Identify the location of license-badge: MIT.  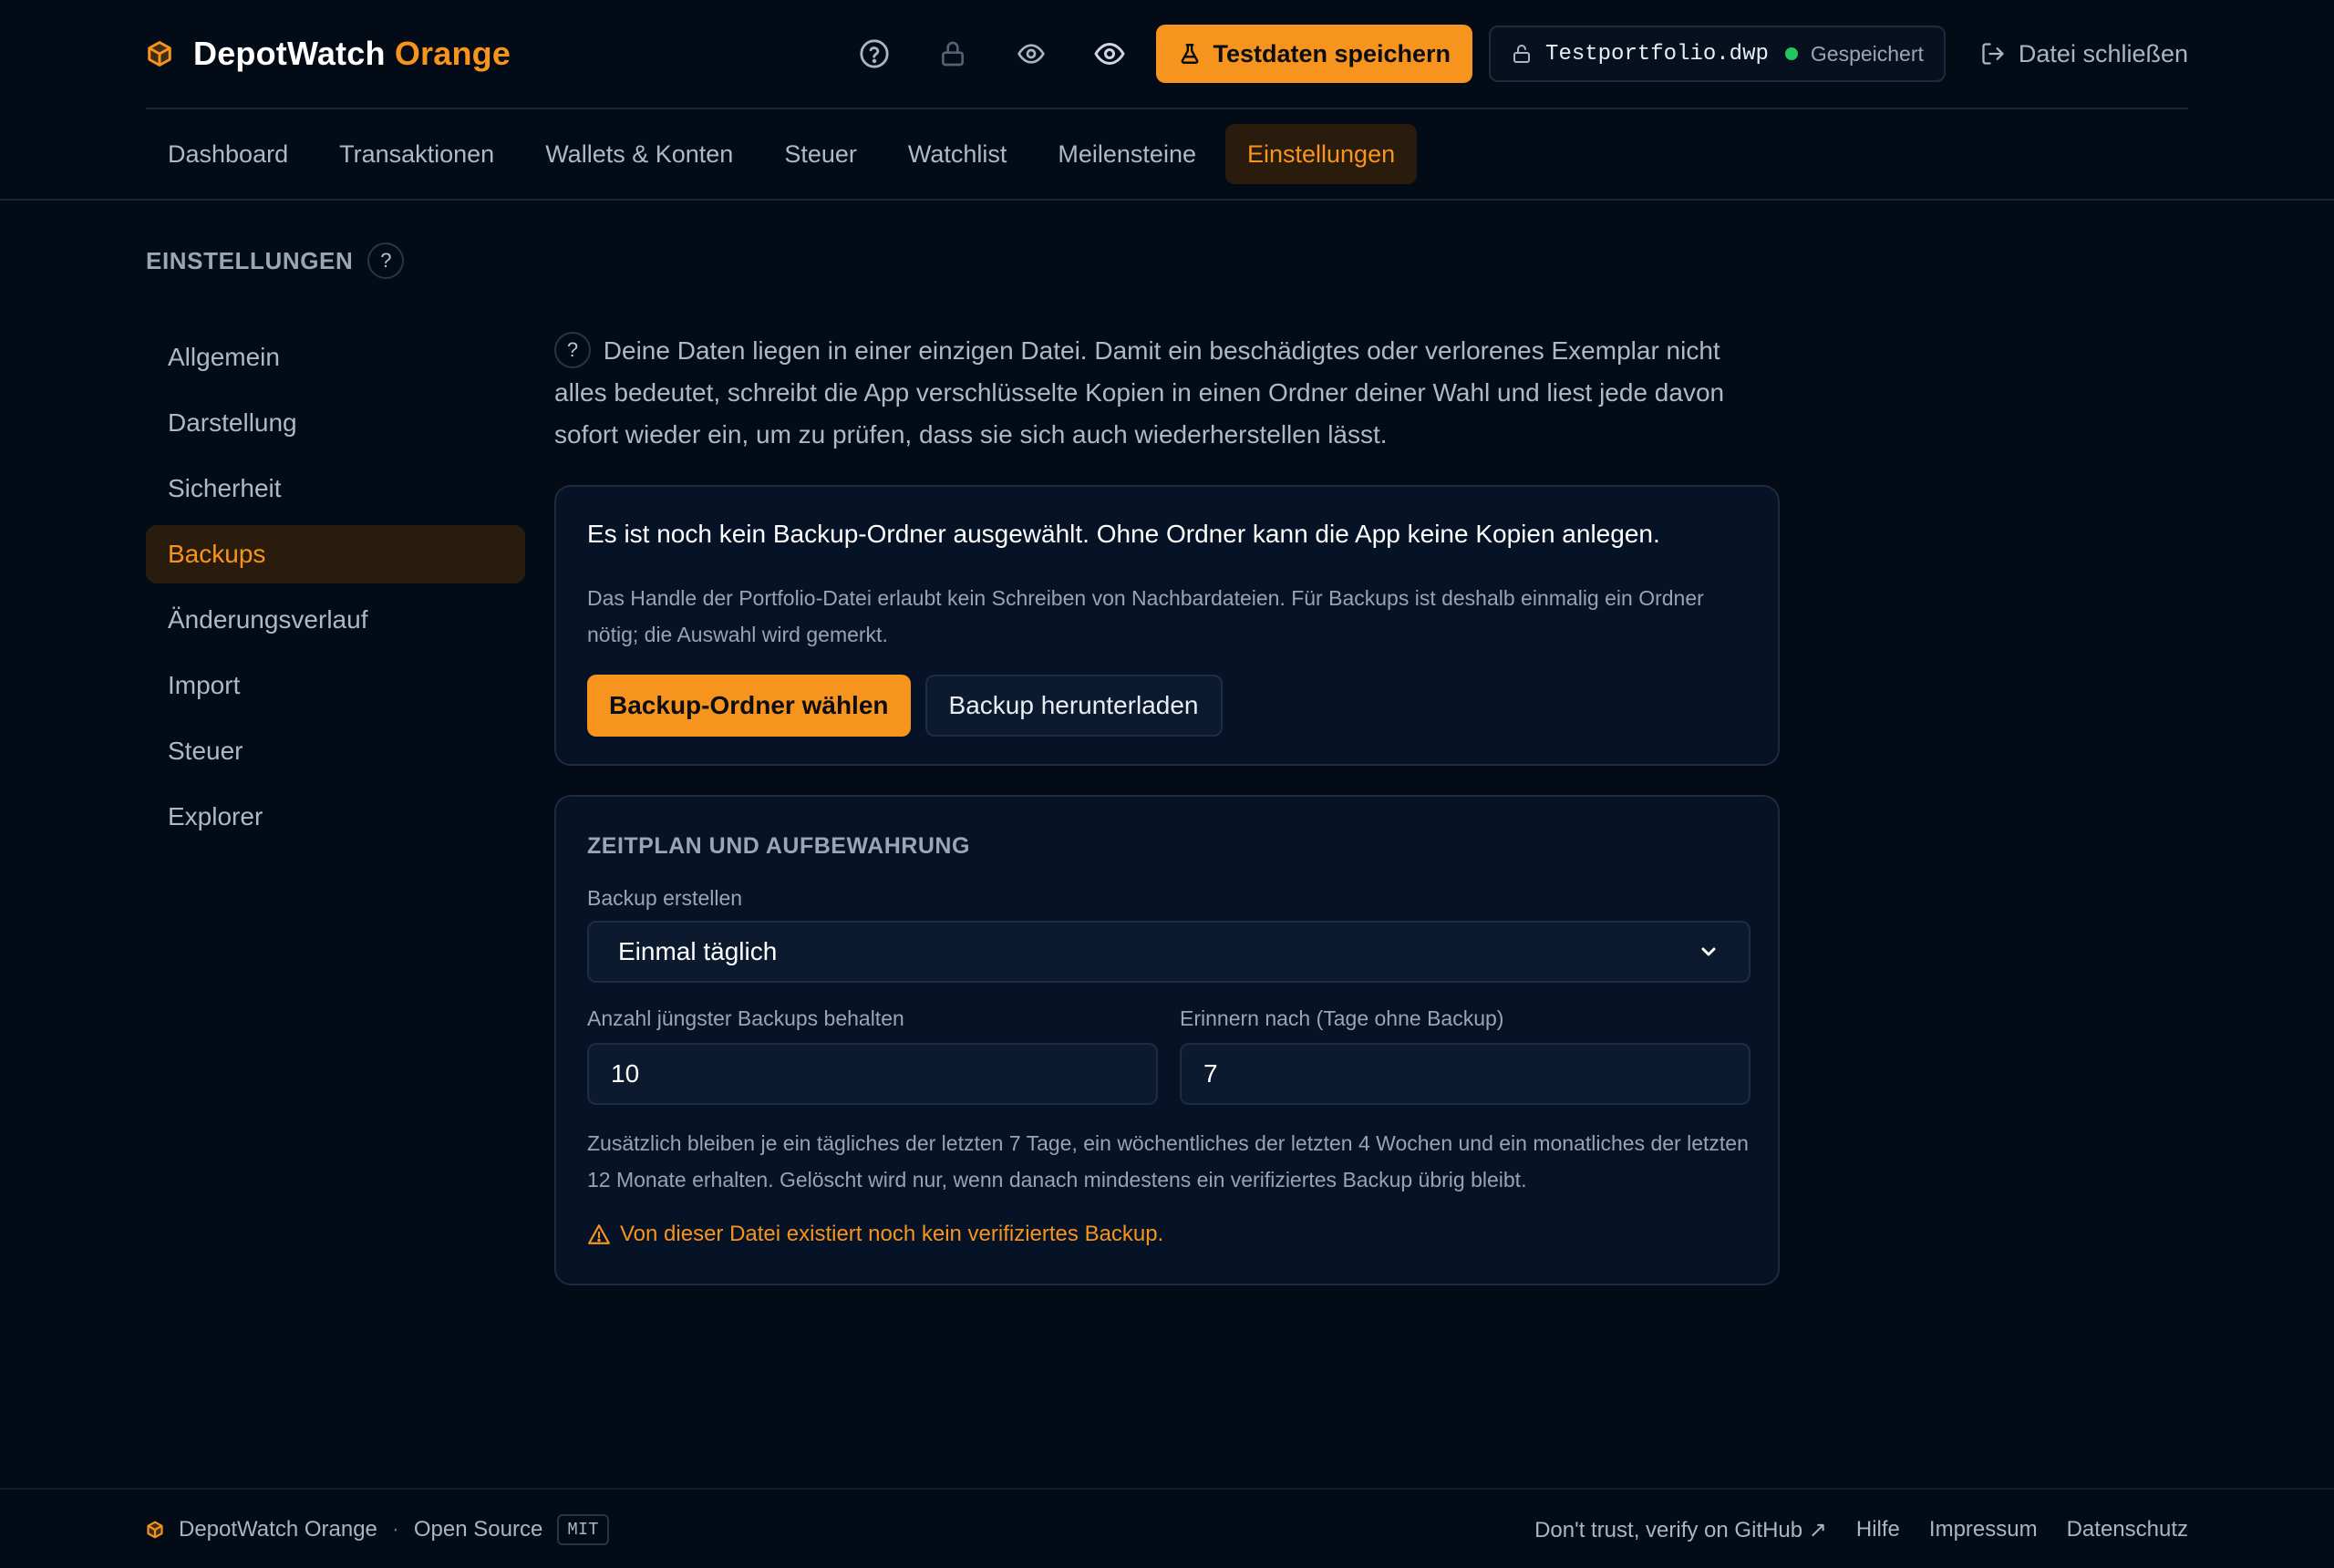
(583, 1529).